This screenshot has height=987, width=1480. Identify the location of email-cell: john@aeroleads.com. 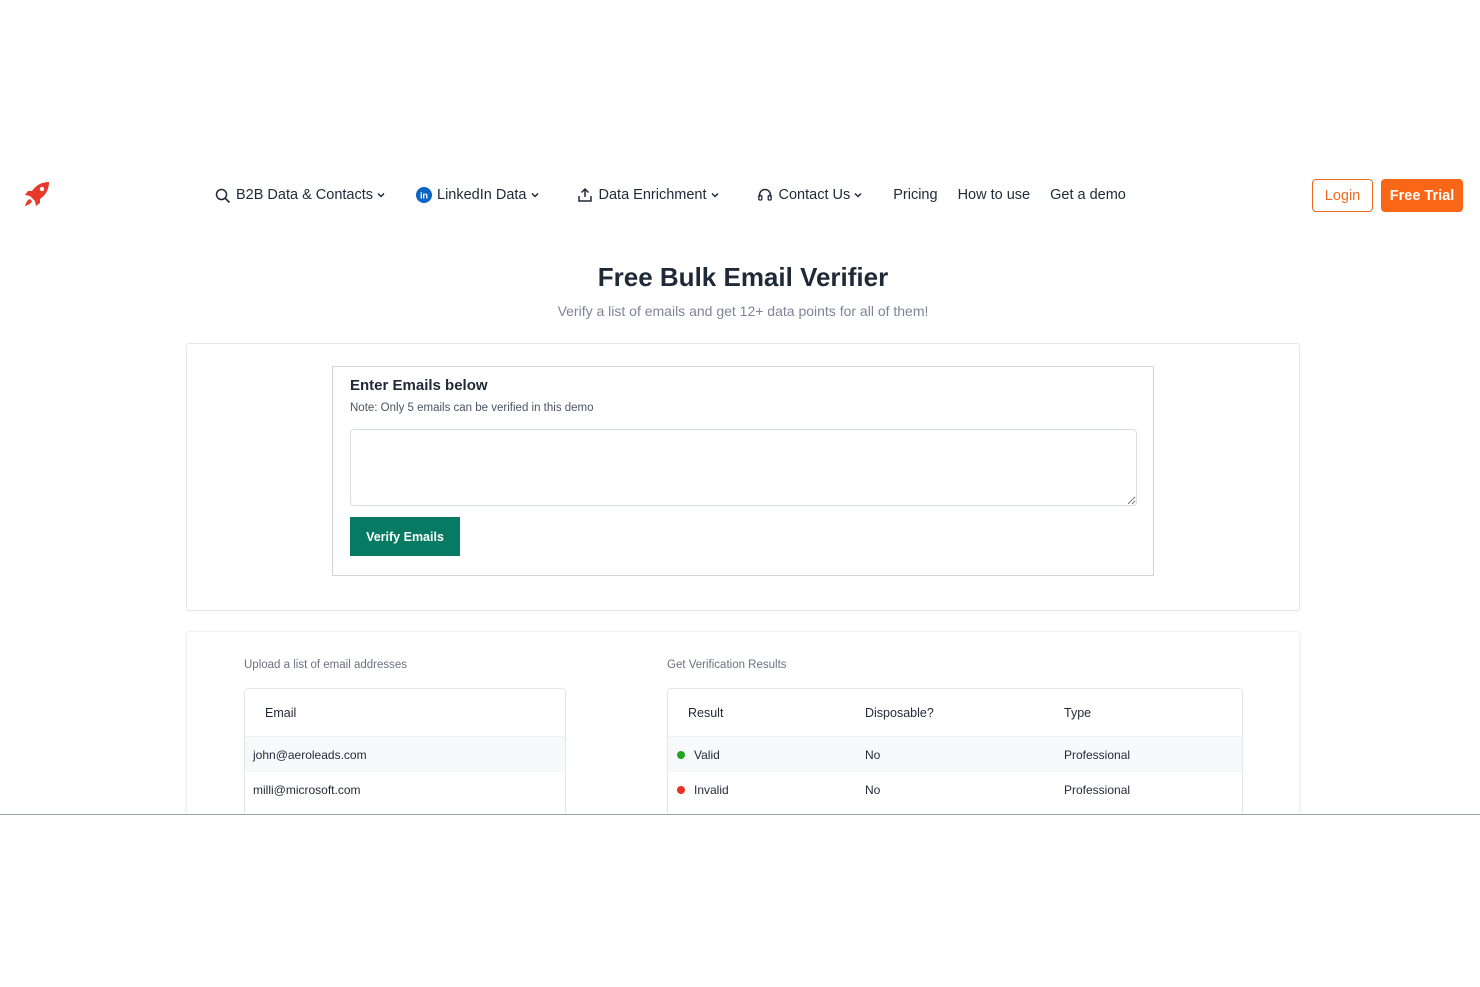
(310, 754).